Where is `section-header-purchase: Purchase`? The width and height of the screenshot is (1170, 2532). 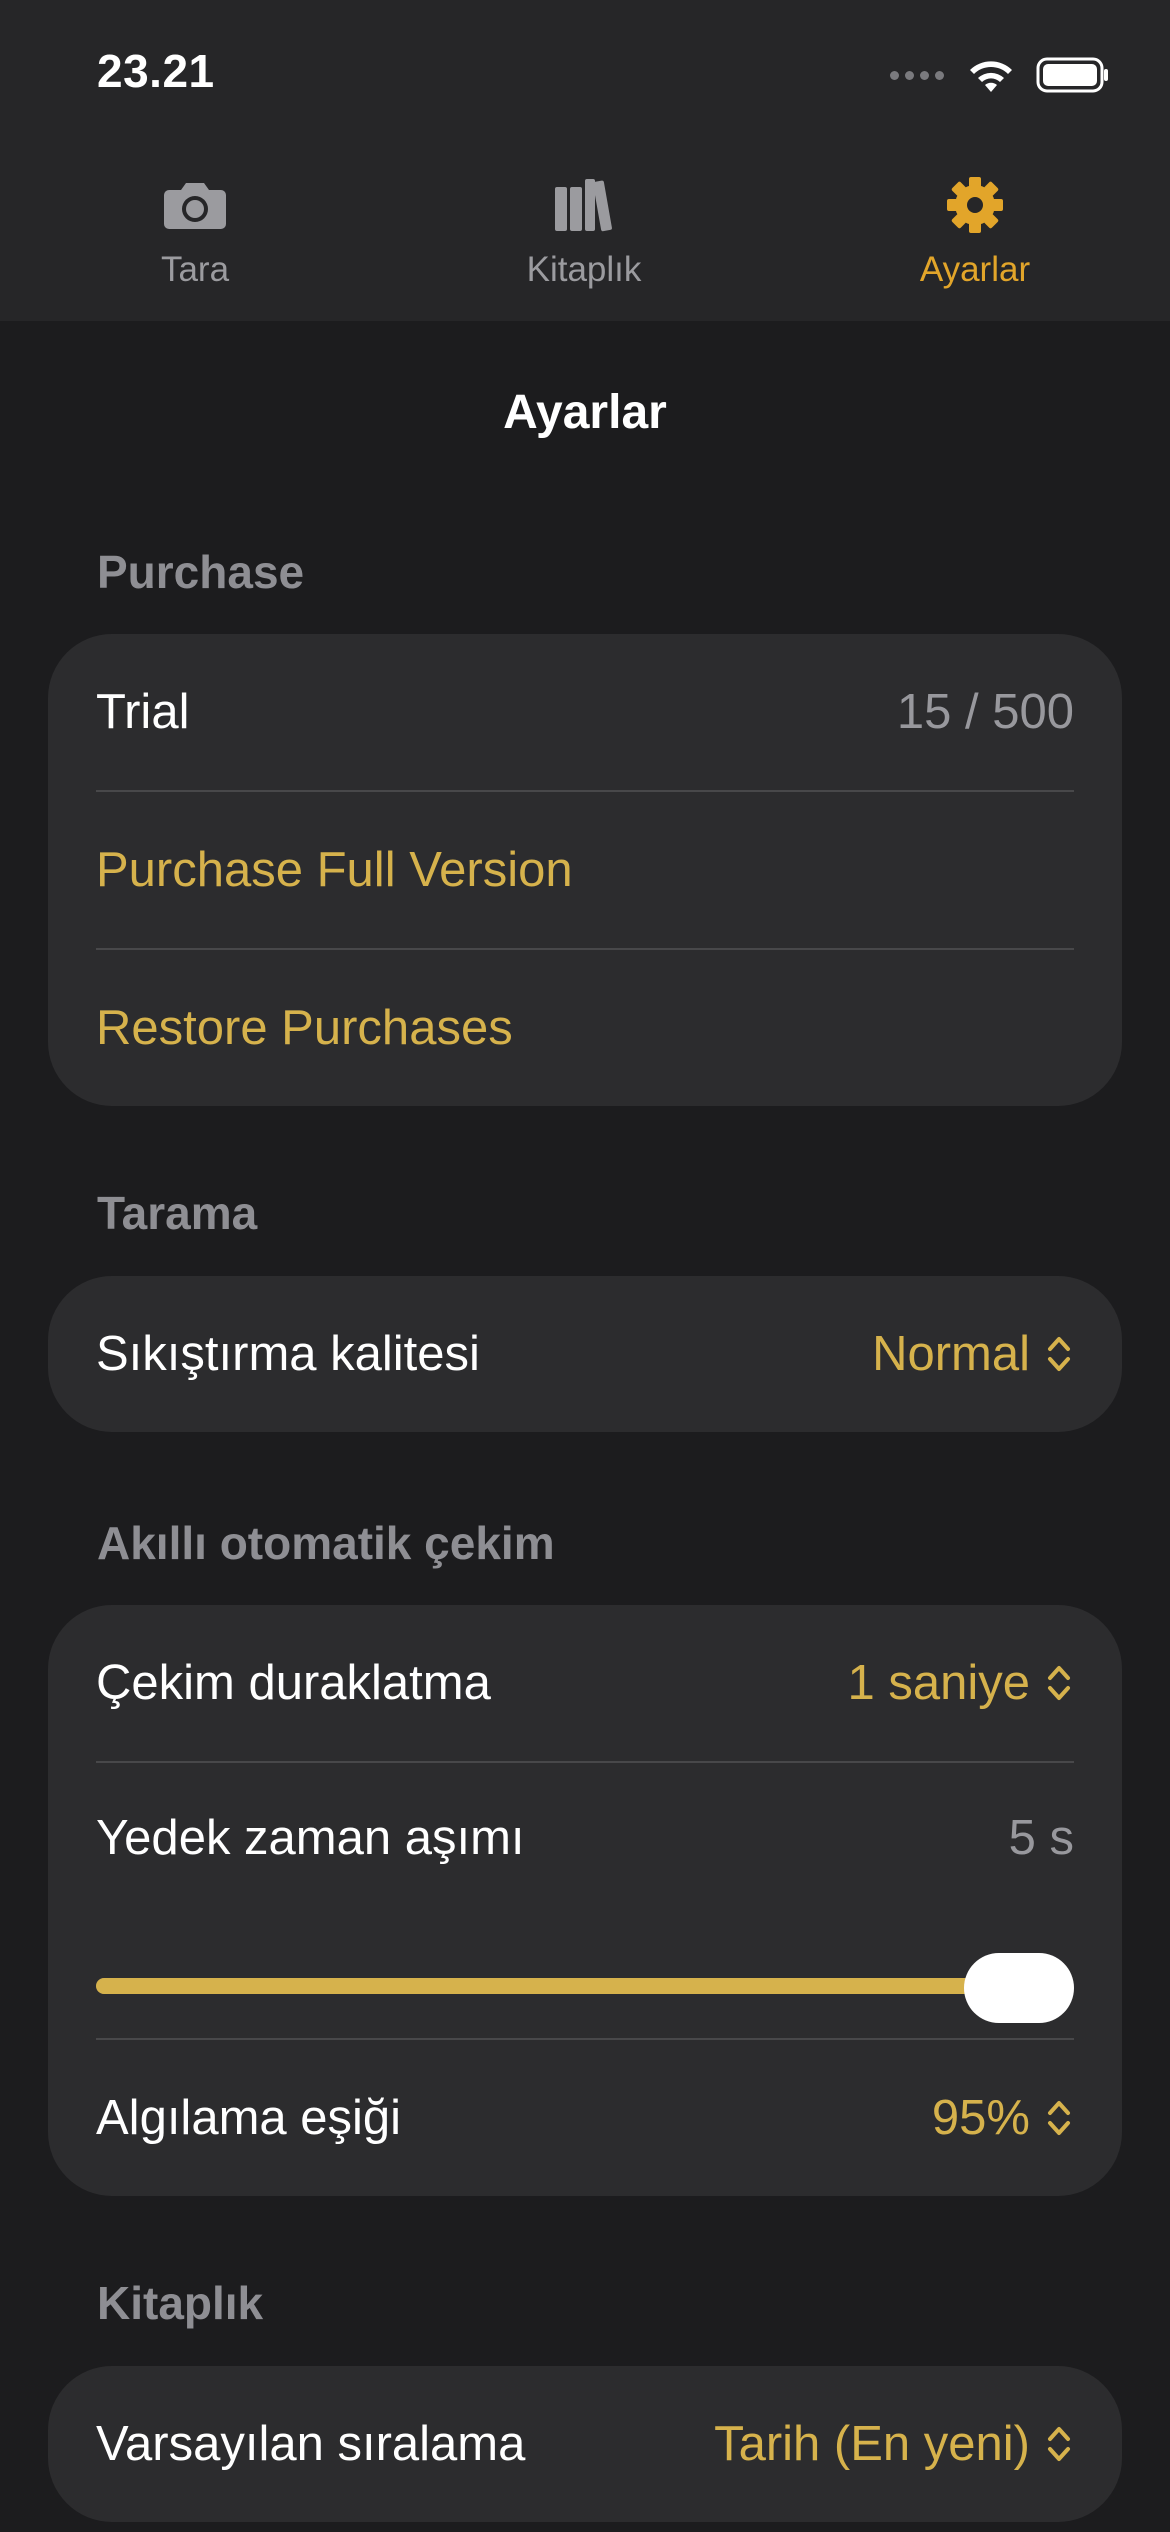 section-header-purchase: Purchase is located at coordinates (201, 572).